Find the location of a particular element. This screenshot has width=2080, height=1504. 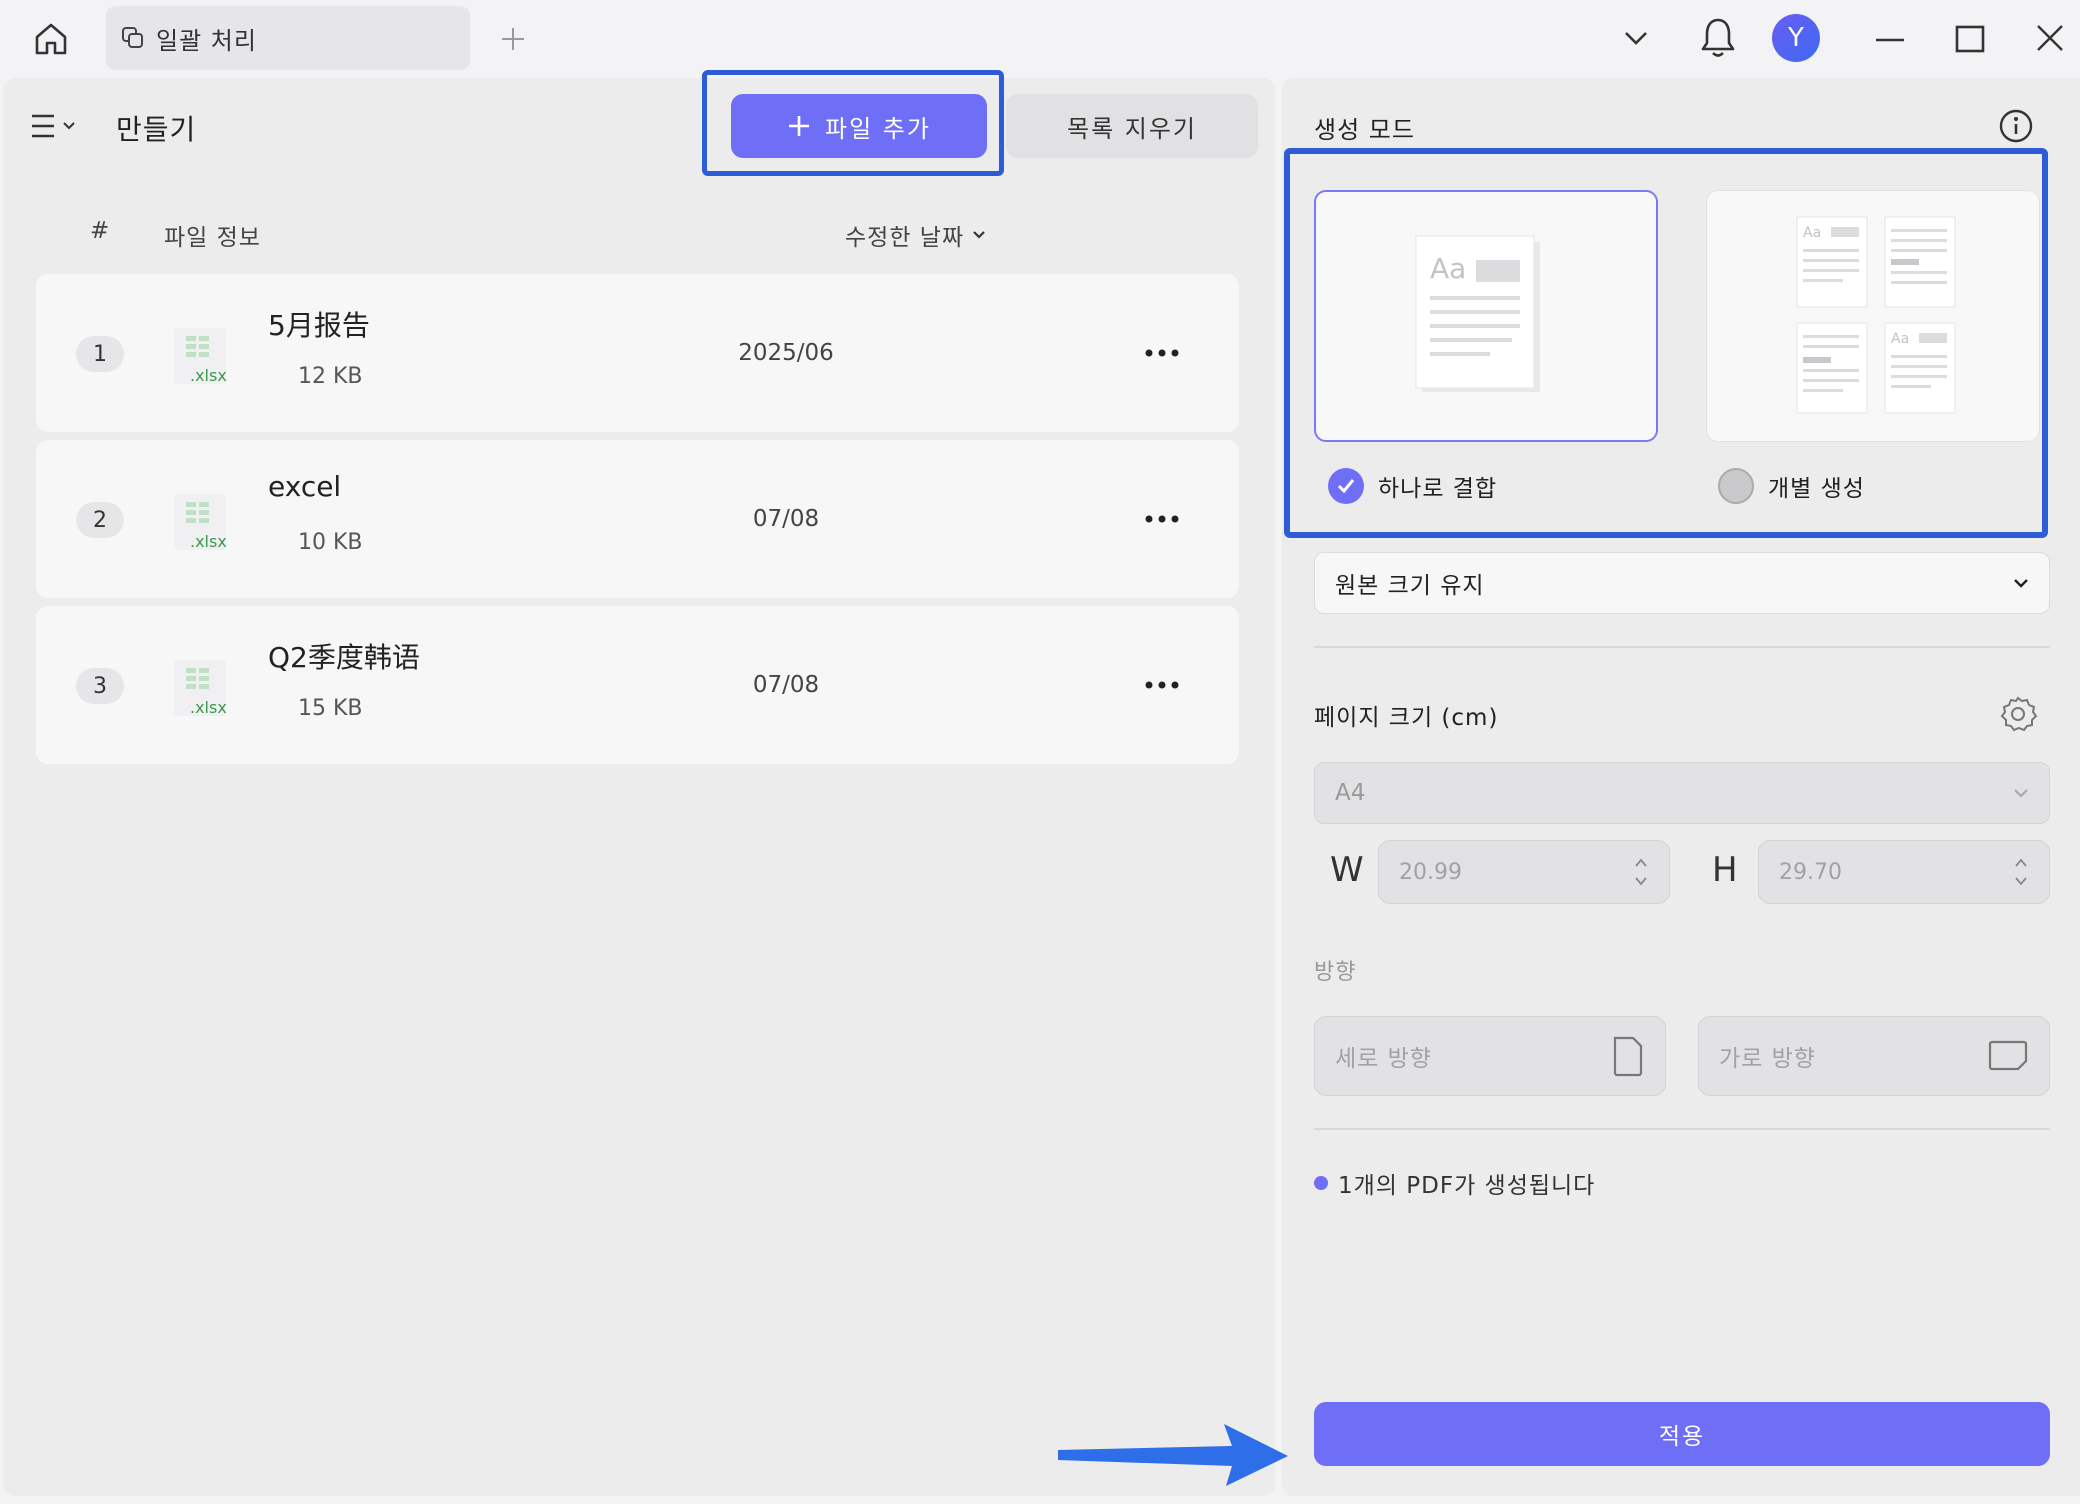

result-note: 1개의 PDF가 생성됩니다 is located at coordinates (1454, 1183).